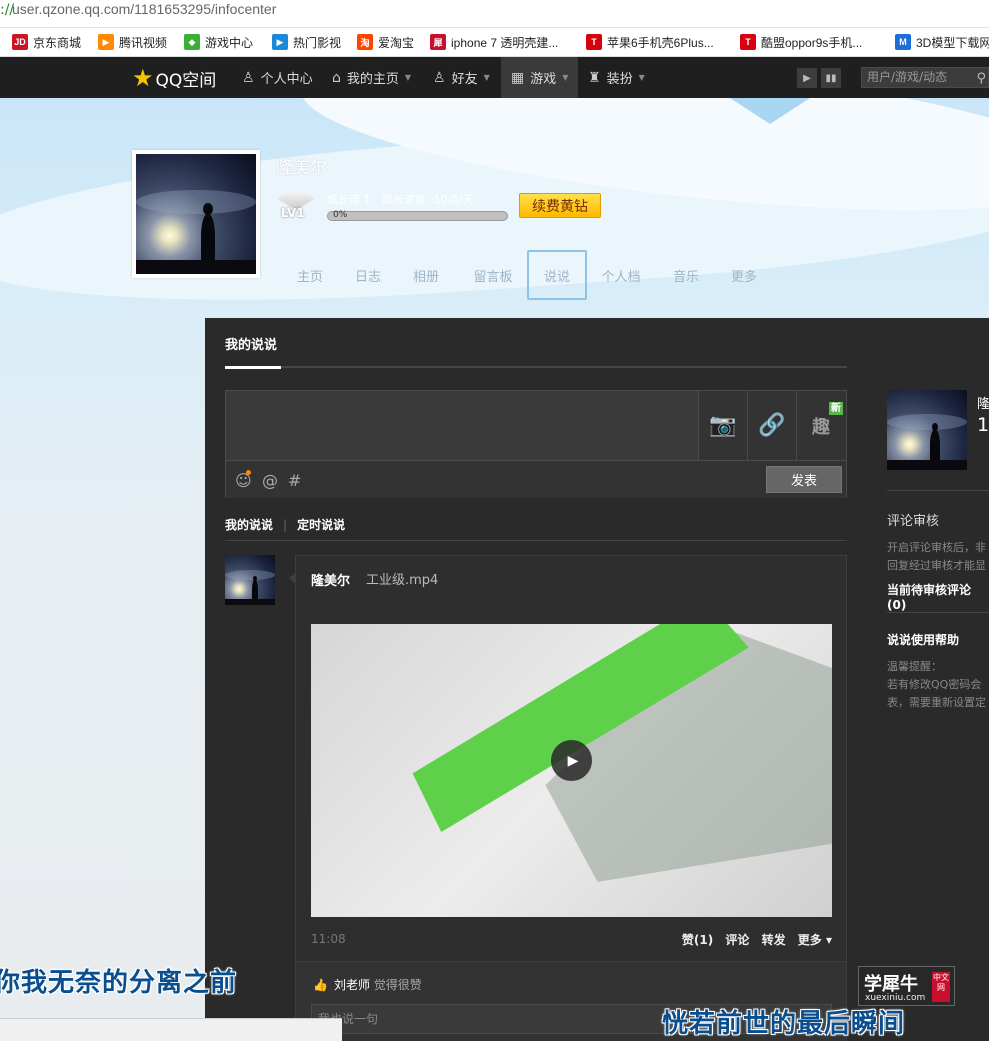  What do you see at coordinates (983, 402) in the screenshot?
I see `sidebar-name: 隆` at bounding box center [983, 402].